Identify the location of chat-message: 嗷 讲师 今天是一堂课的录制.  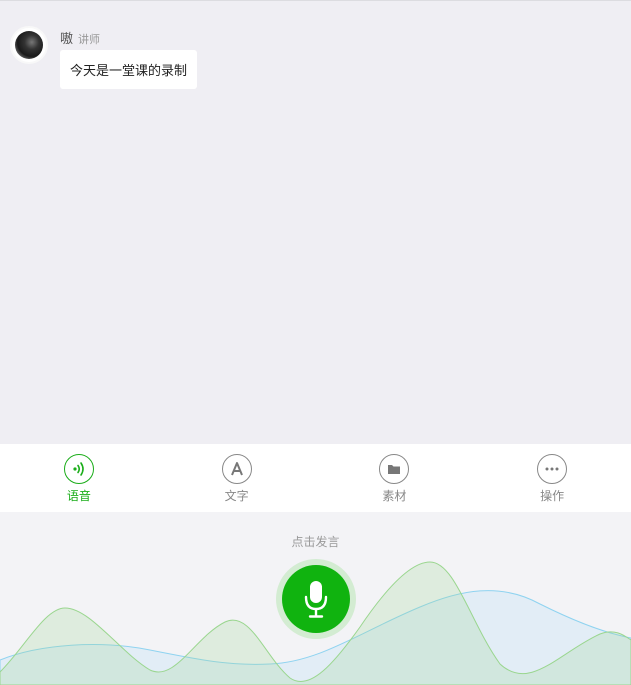
(104, 57).